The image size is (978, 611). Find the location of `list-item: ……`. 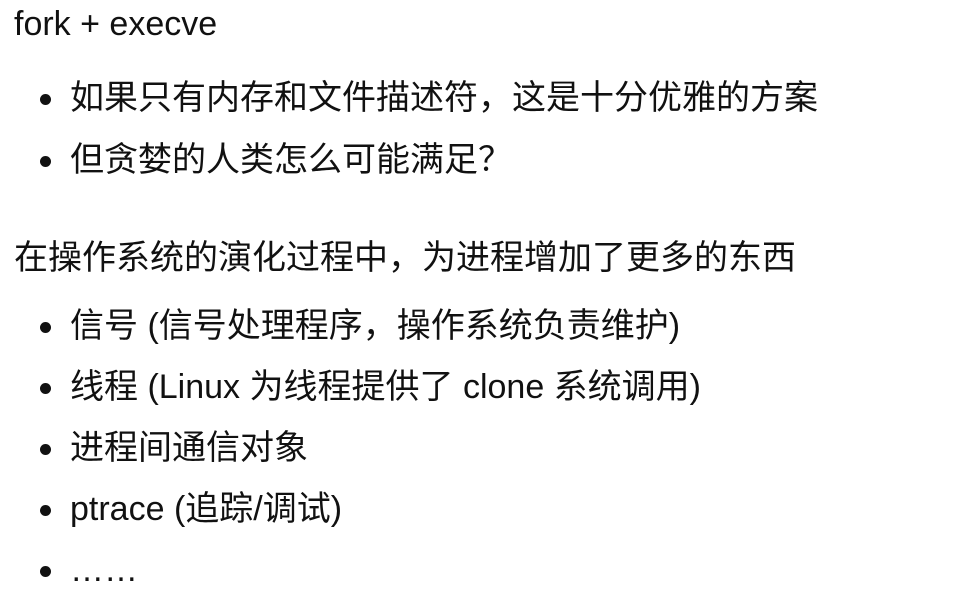

list-item: …… is located at coordinates (370, 570).